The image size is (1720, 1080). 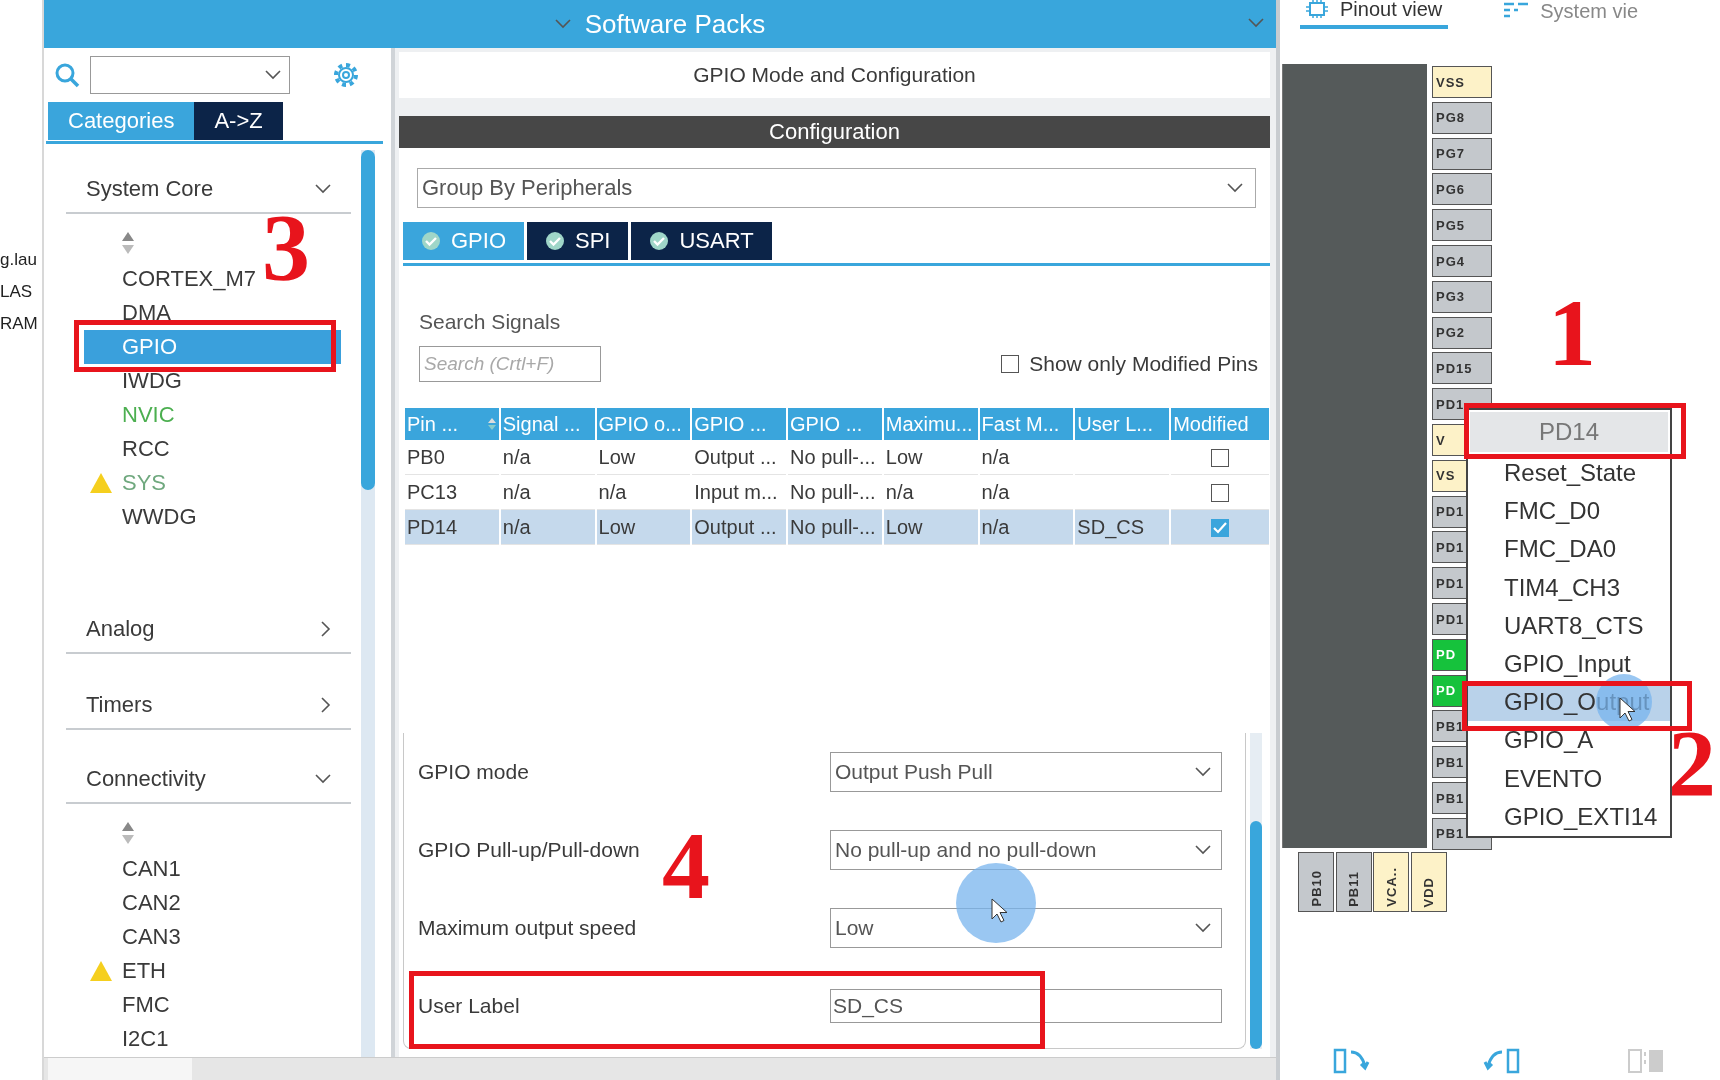 I want to click on category-title: System Core, so click(x=150, y=189).